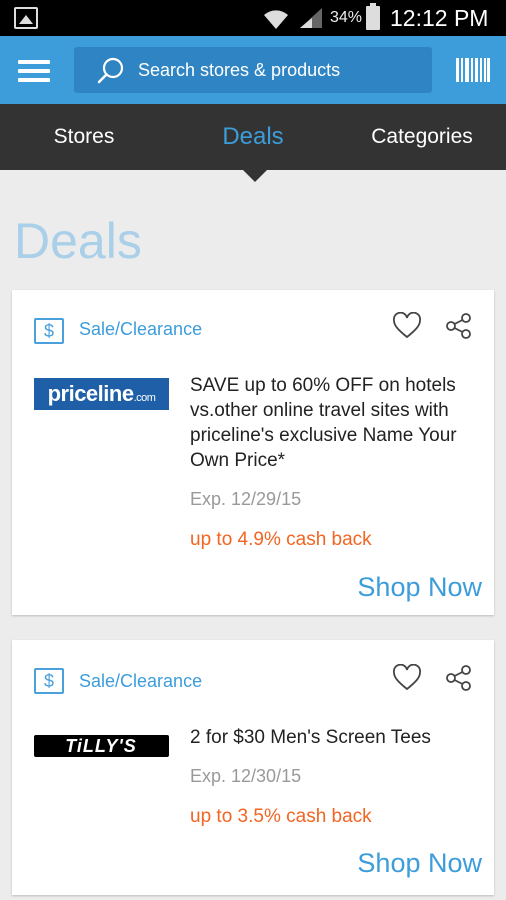  Describe the element at coordinates (34, 71) in the screenshot. I see `menu-icon` at that location.